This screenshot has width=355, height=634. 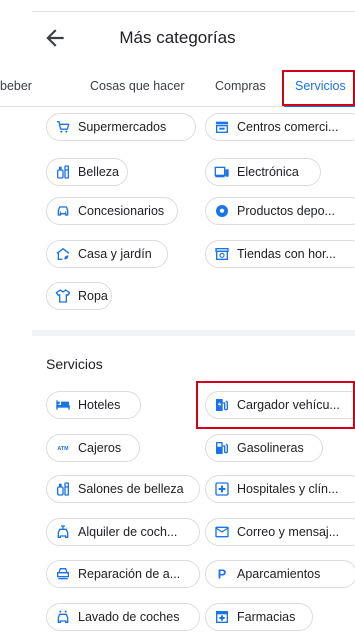 I want to click on chip-salones-de-belleza: Salones de belleza, so click(x=123, y=489).